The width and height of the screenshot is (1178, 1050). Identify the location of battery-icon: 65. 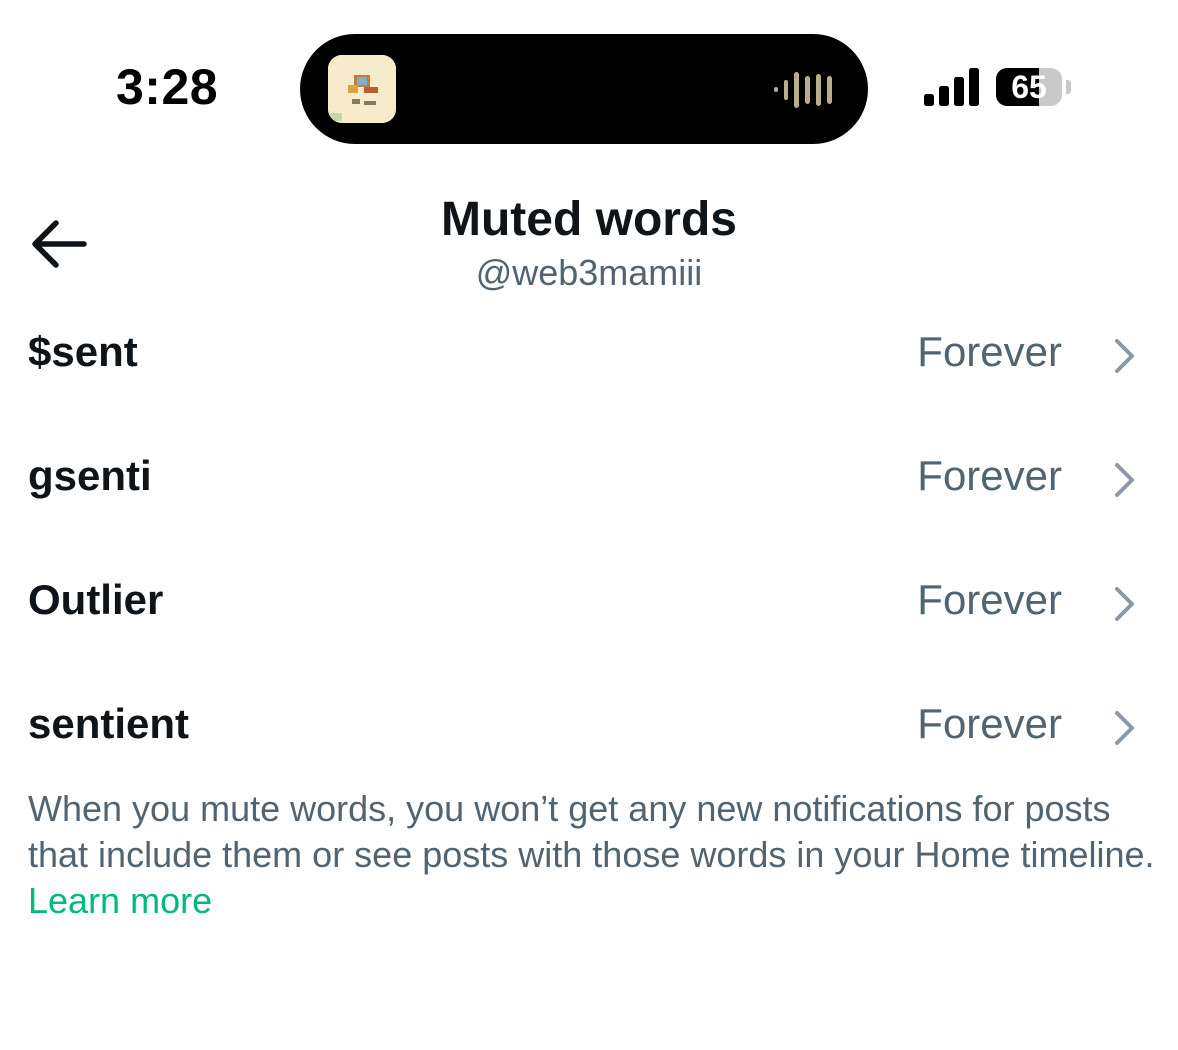
(1029, 87).